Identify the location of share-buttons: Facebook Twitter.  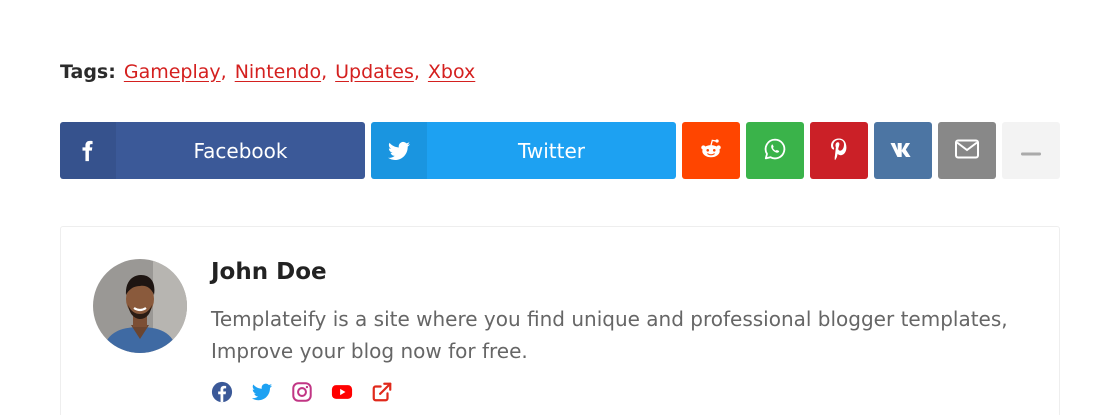
(560, 150).